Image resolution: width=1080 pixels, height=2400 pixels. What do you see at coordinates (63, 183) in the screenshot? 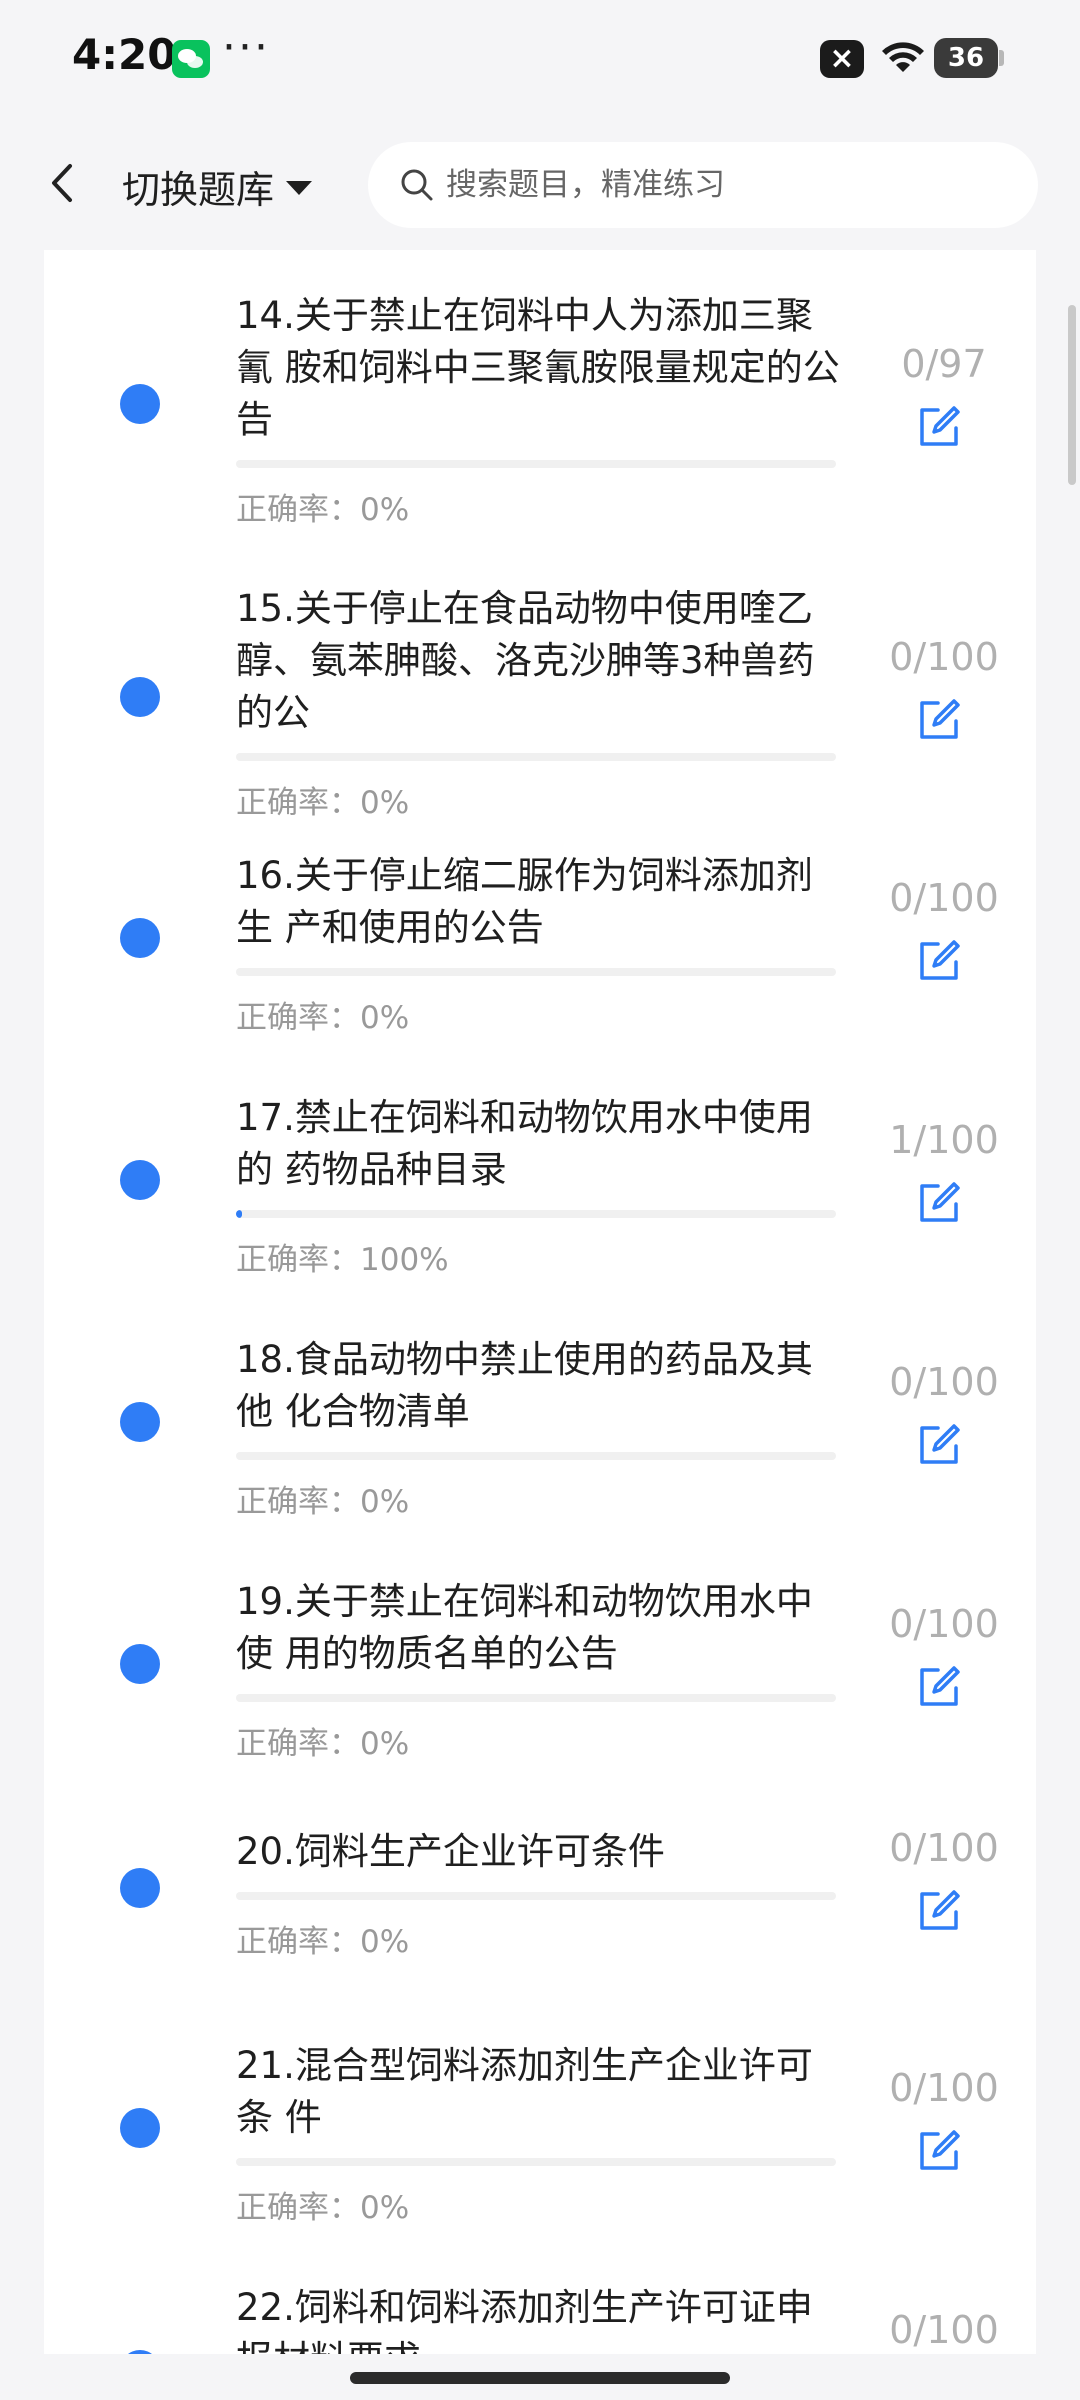
I see `back-button` at bounding box center [63, 183].